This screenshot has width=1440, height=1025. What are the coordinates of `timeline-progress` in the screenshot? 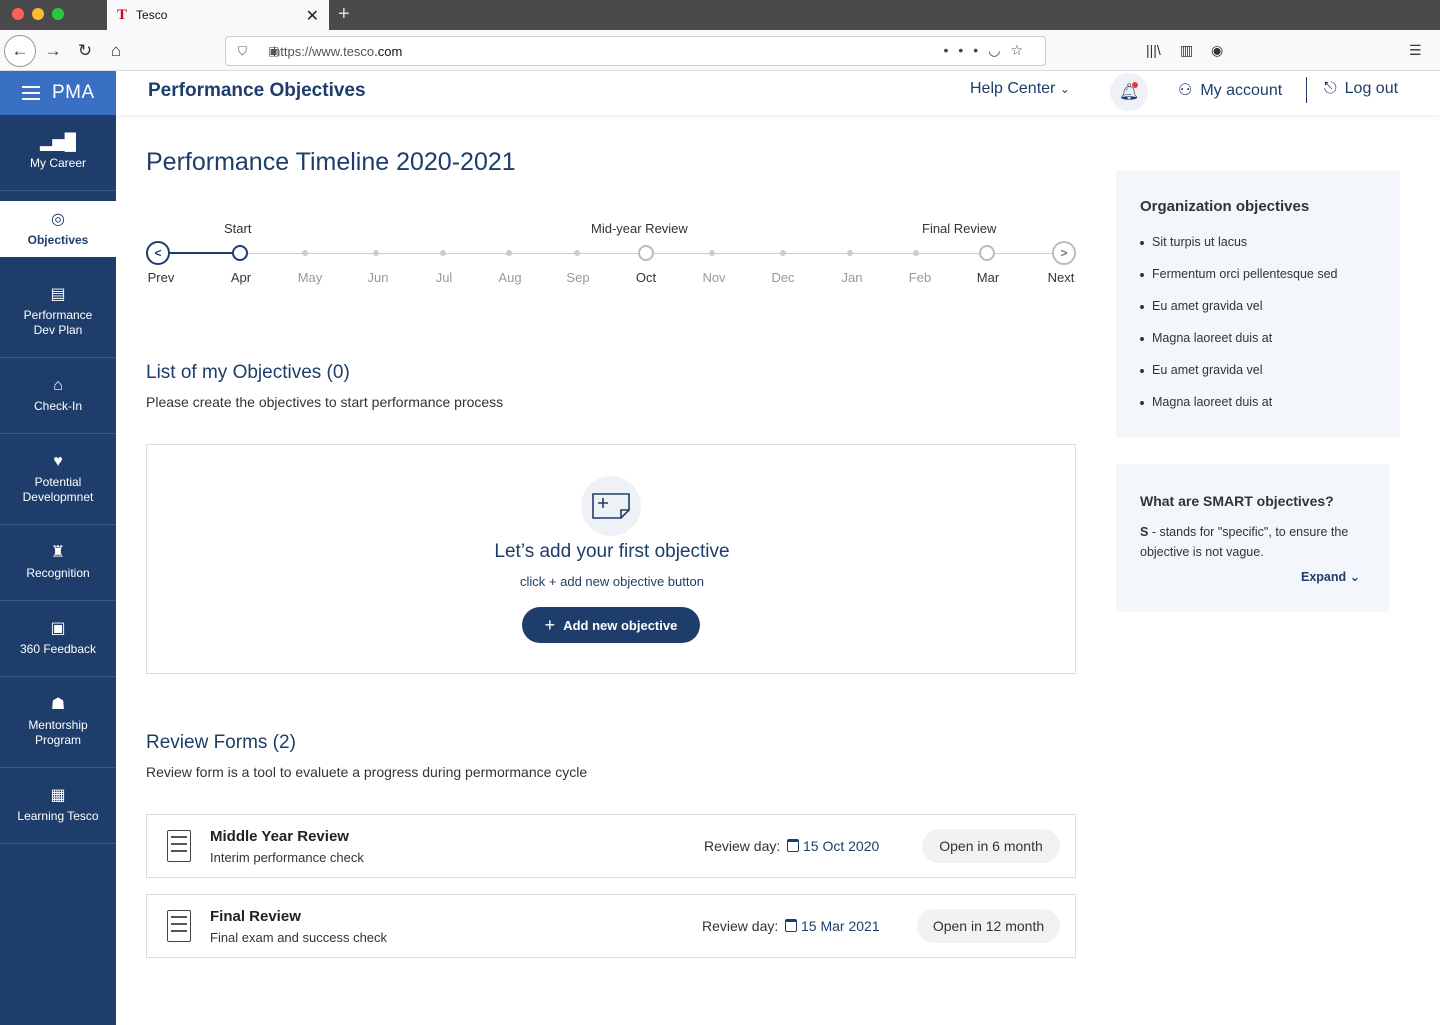 It's located at (199, 253).